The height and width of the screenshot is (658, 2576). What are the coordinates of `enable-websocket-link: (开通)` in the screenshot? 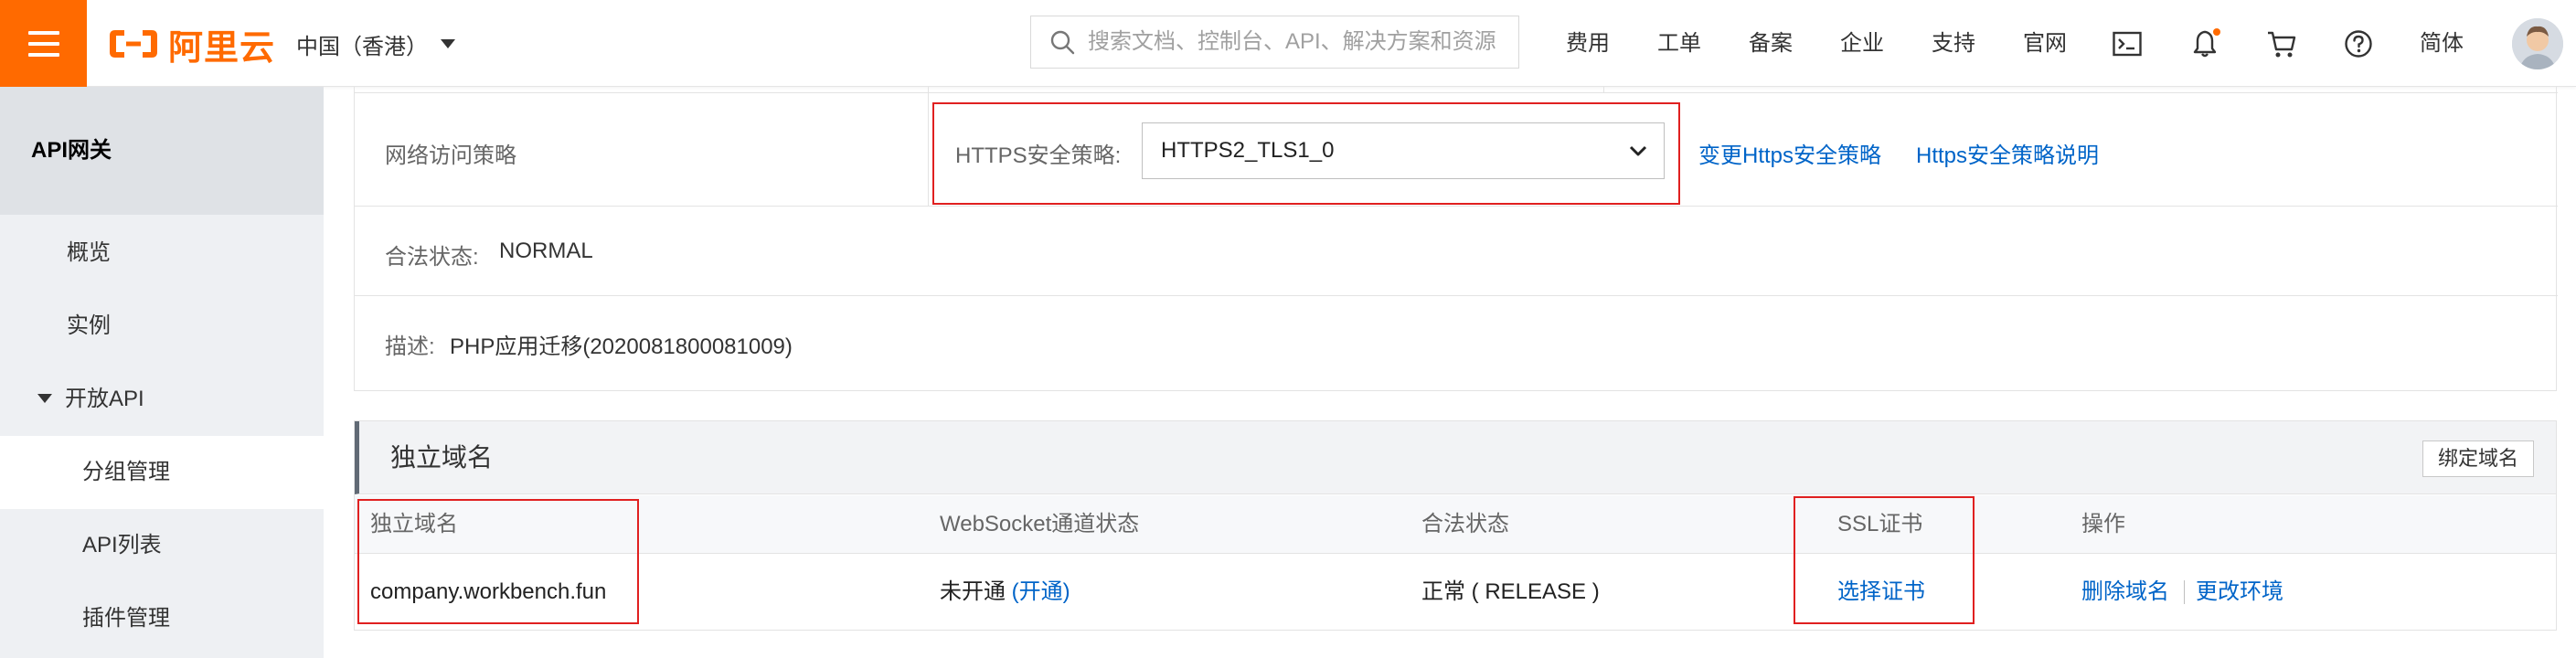 It's located at (1041, 591).